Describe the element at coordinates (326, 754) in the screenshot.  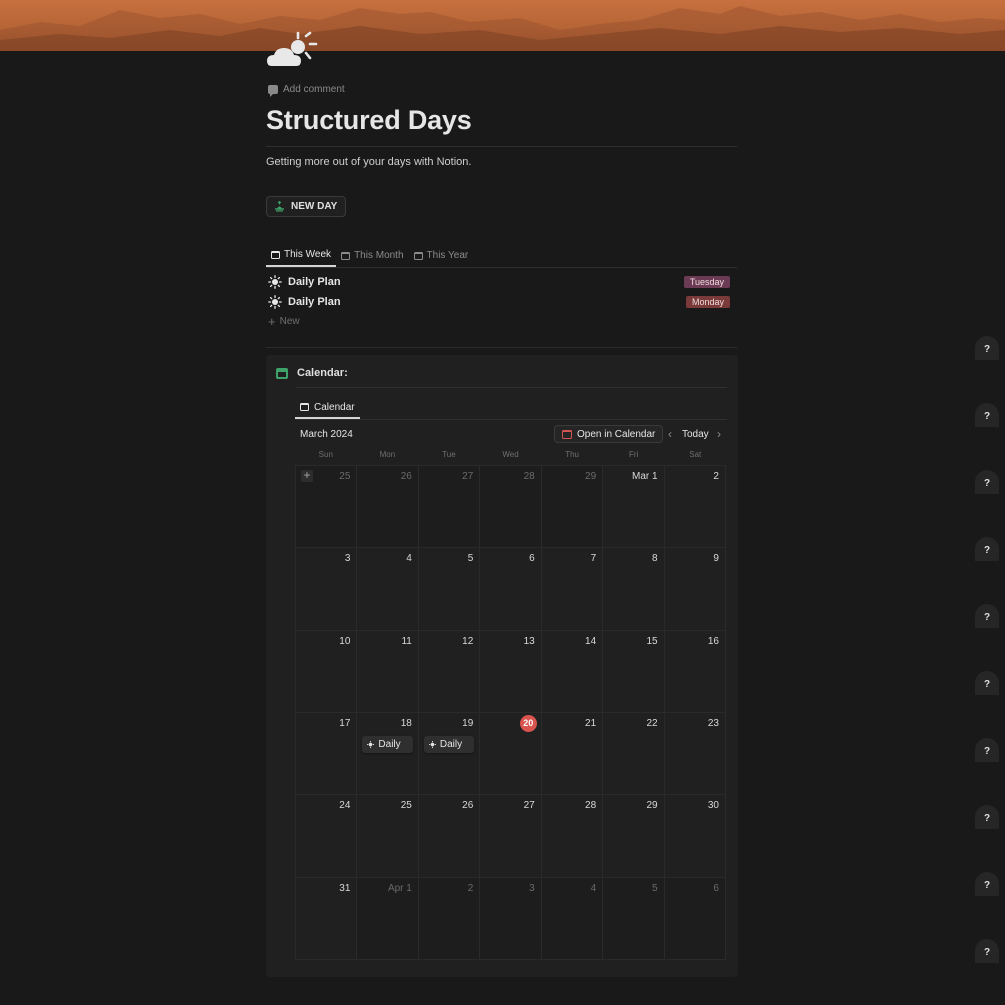
I see `calendar-day-cell: 17` at that location.